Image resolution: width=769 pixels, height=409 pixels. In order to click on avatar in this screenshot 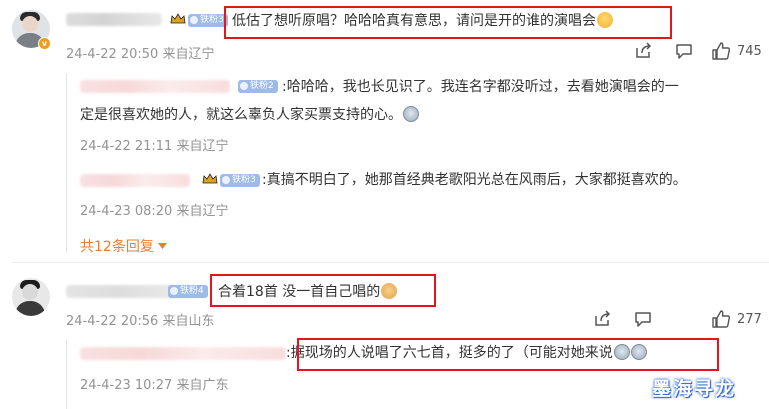, I will do `click(31, 297)`.